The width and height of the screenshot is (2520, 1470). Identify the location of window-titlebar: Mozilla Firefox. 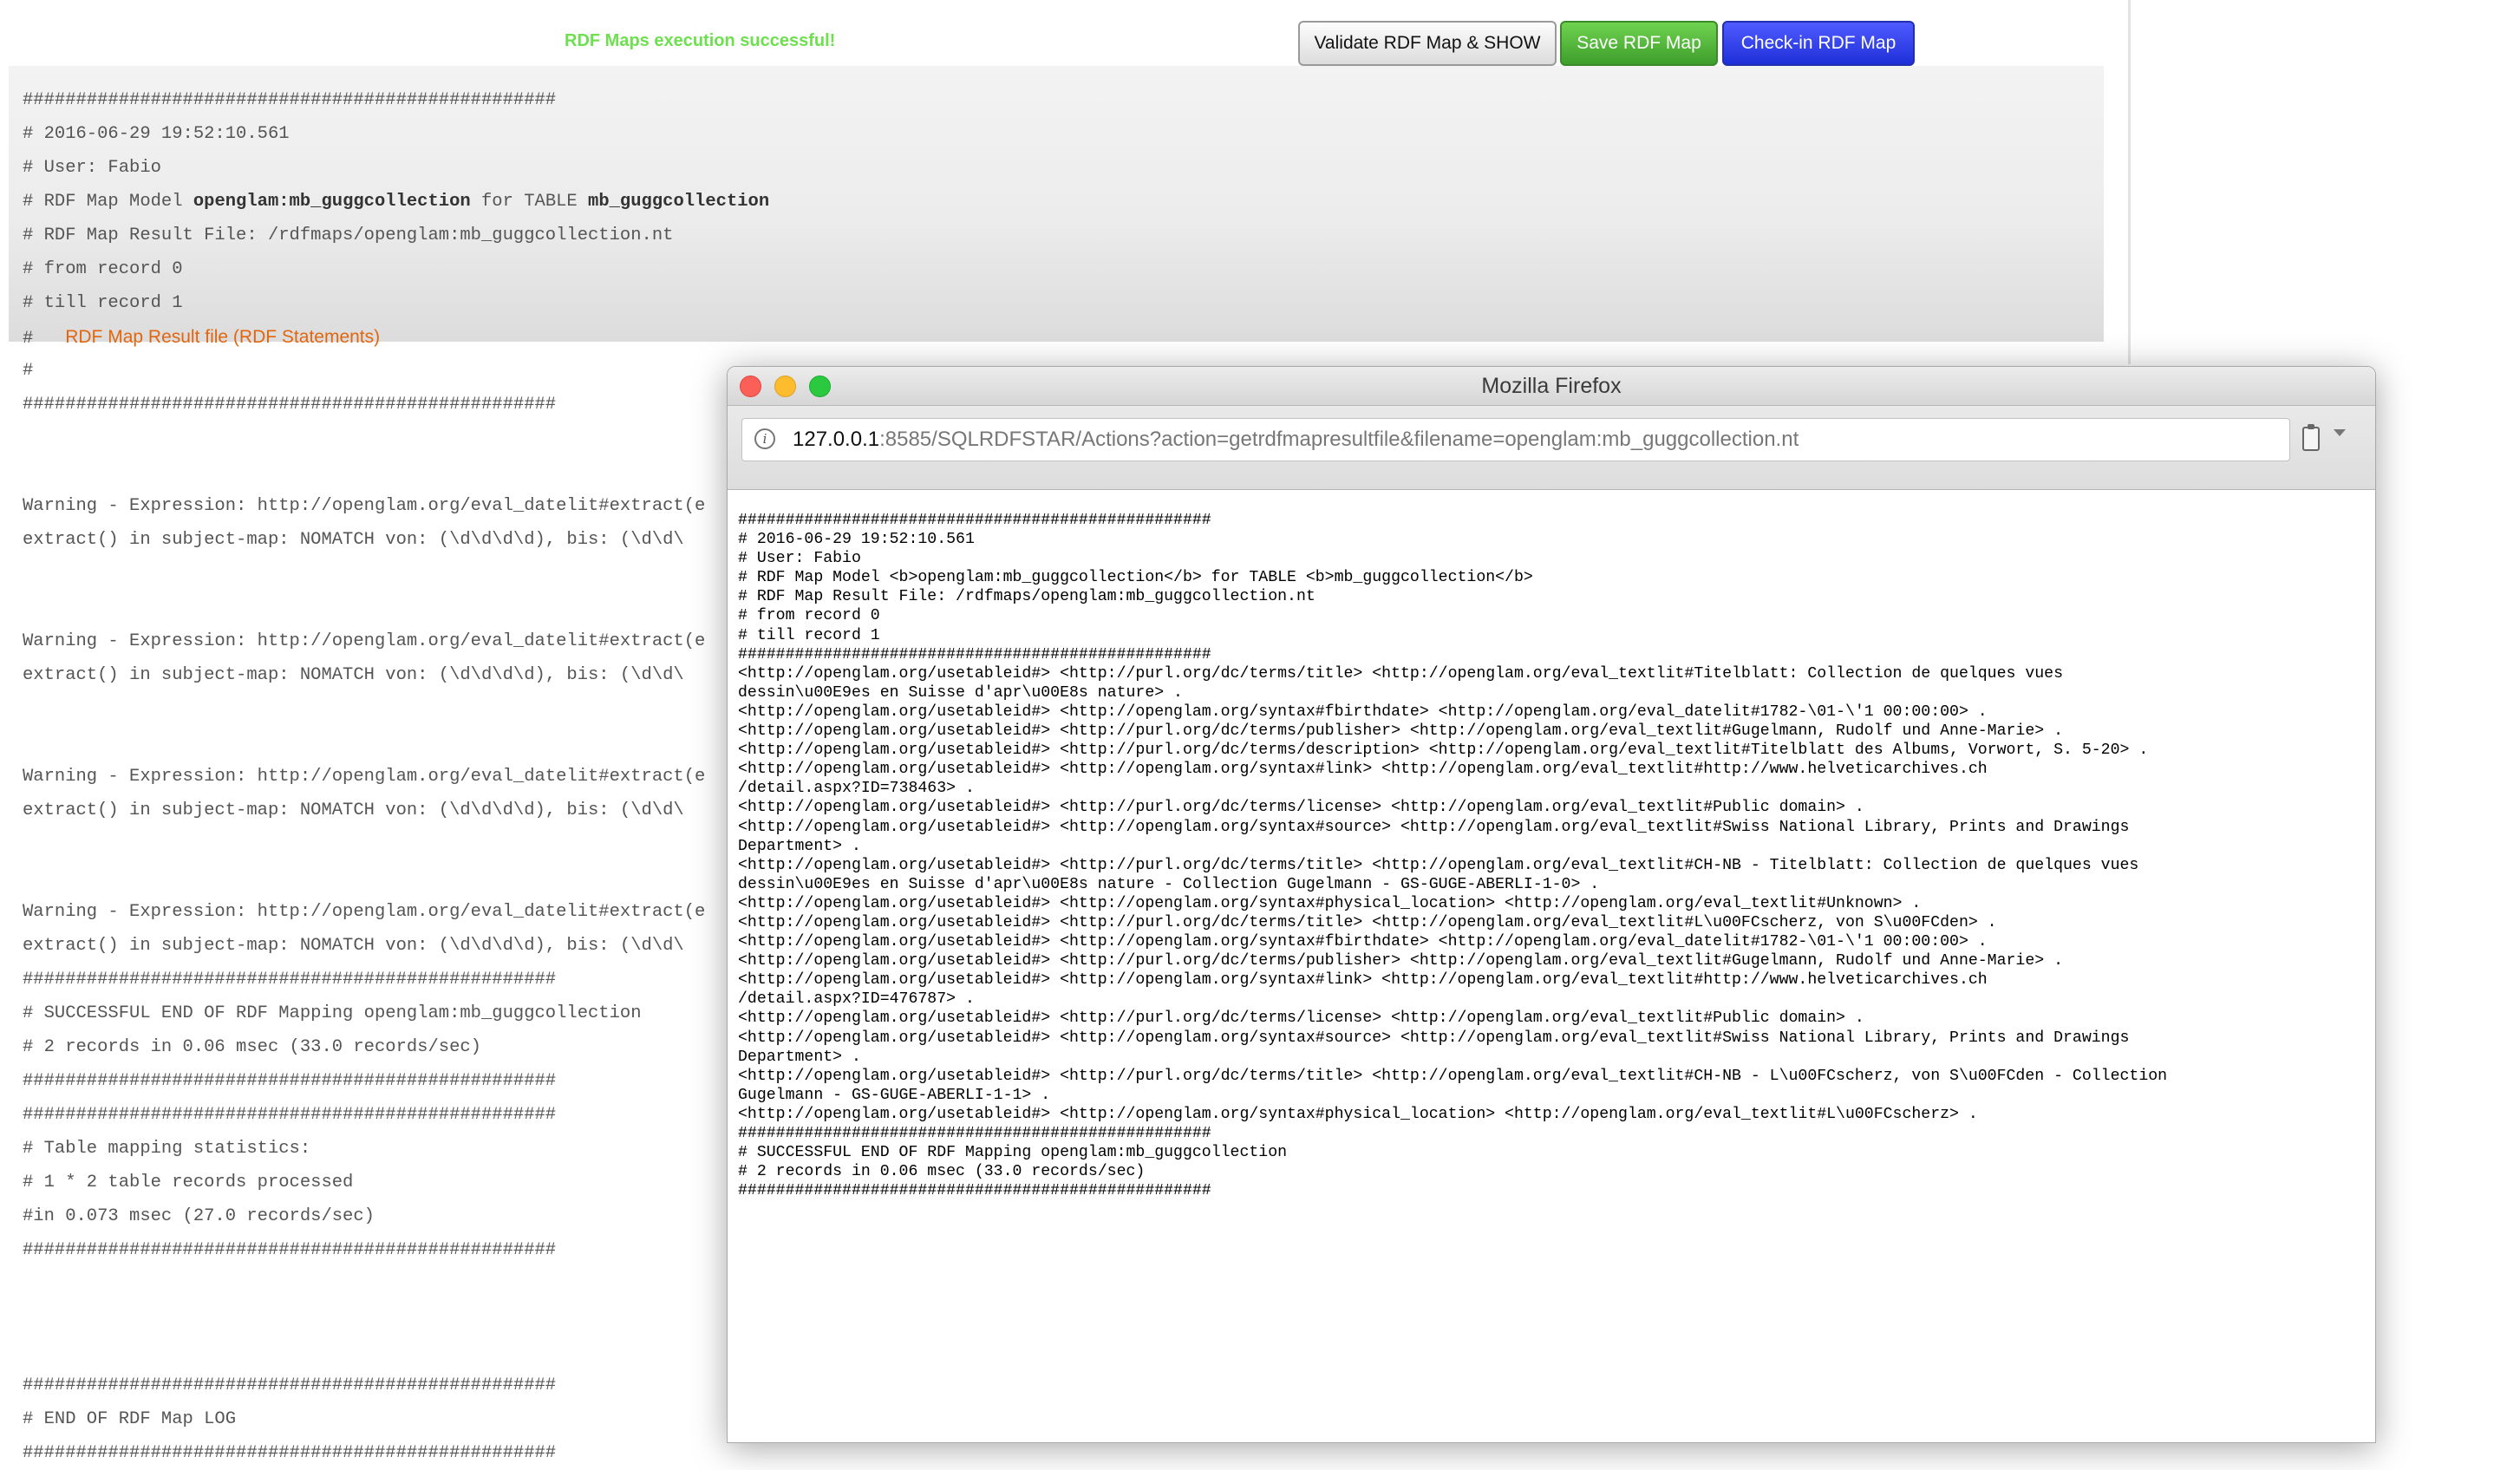
(1551, 386).